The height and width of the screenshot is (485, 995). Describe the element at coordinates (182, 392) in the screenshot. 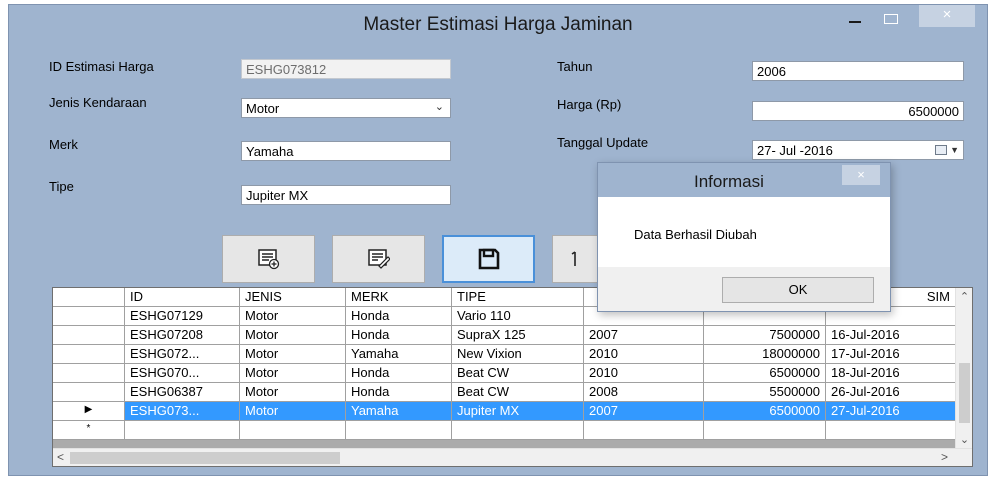

I see `table-cell: ESHG06387` at that location.